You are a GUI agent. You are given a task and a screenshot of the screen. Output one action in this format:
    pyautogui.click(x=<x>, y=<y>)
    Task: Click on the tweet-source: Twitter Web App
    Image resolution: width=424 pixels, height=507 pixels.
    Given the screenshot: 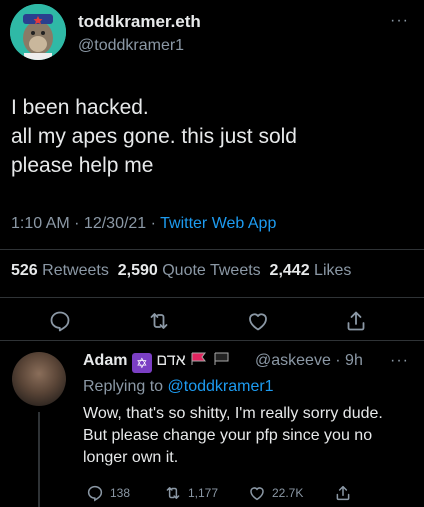 What is the action you would take?
    pyautogui.click(x=218, y=223)
    